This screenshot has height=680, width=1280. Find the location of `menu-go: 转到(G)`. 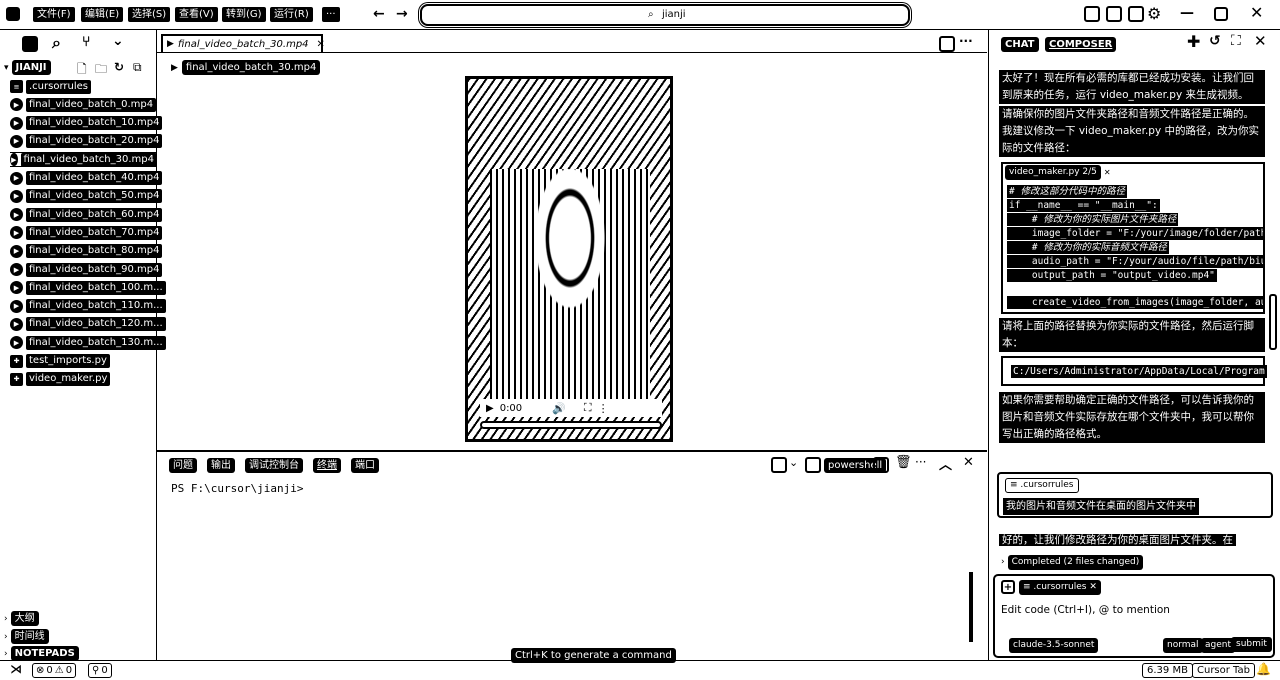

menu-go: 转到(G) is located at coordinates (244, 14).